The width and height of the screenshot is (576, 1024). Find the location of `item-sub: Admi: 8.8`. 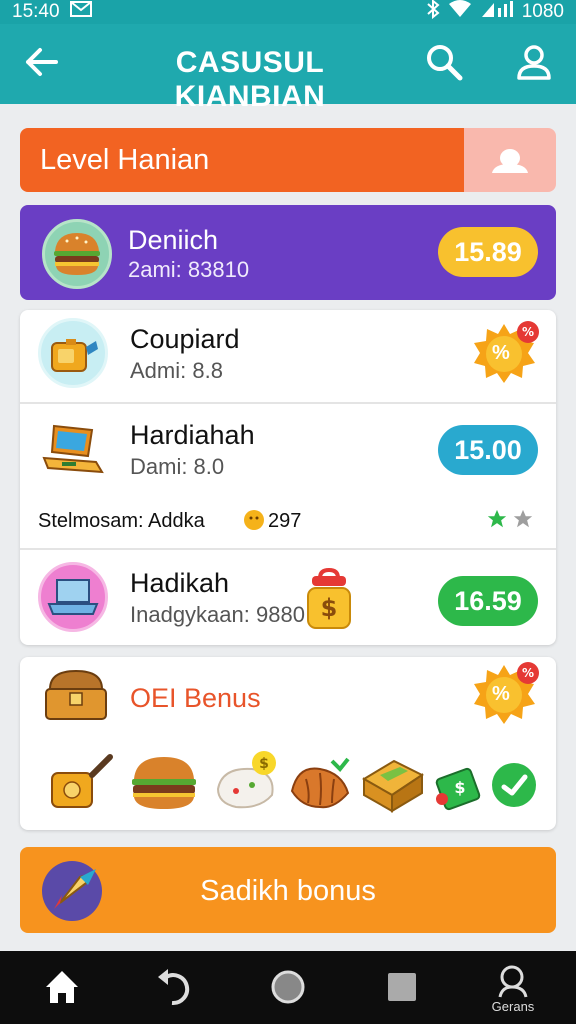

item-sub: Admi: 8.8 is located at coordinates (176, 370).